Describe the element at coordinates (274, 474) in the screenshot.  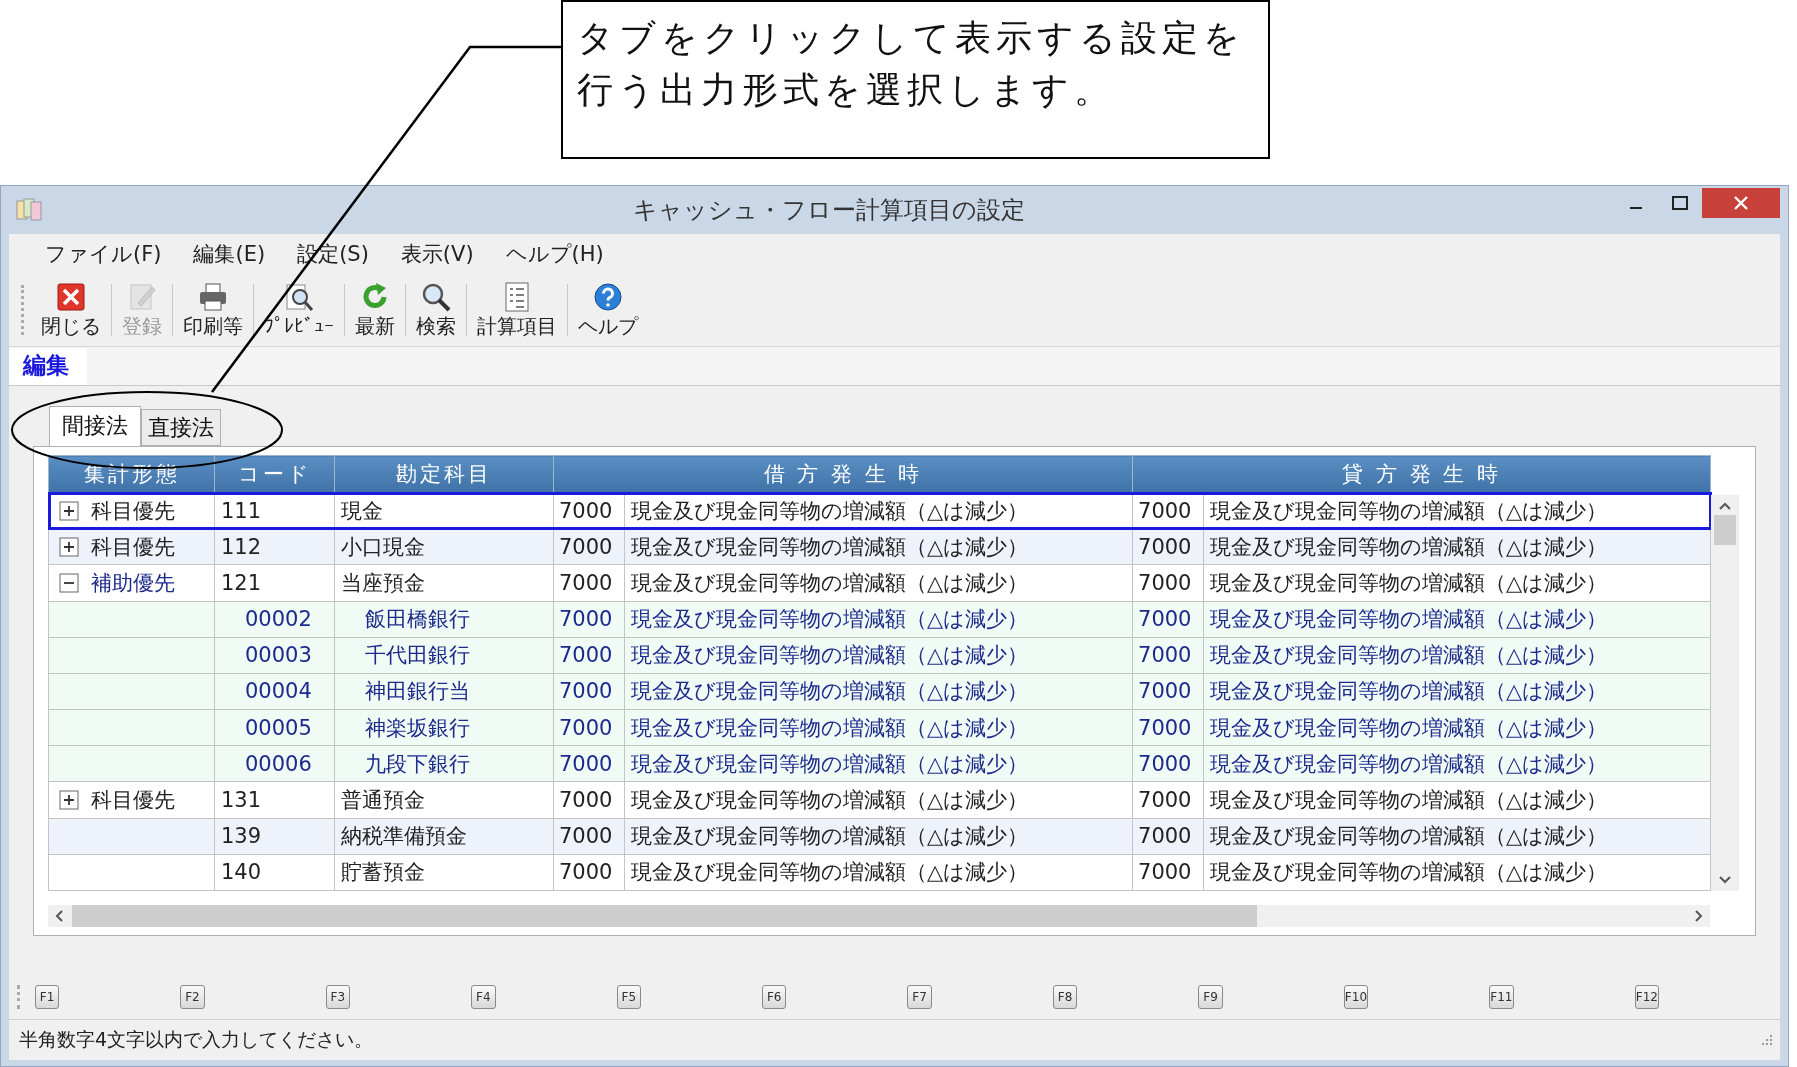
I see `column-header: コード` at that location.